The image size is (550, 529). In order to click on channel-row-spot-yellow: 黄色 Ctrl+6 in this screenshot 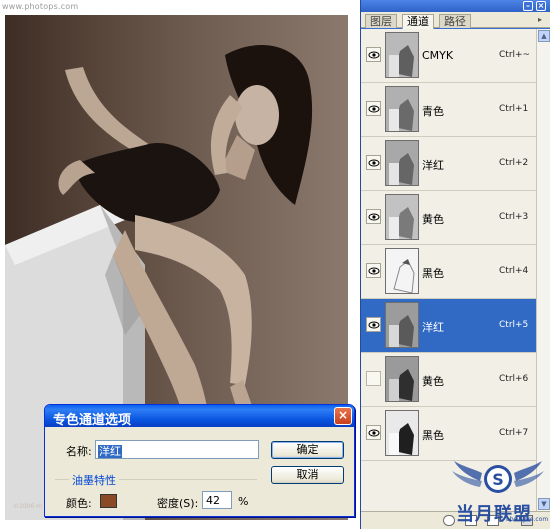, I will do `click(448, 380)`.